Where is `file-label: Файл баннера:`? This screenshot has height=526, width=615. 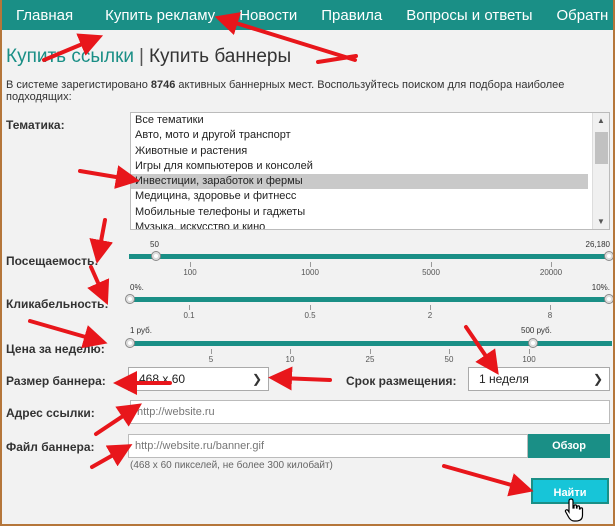
file-label: Файл баннера: is located at coordinates (50, 447).